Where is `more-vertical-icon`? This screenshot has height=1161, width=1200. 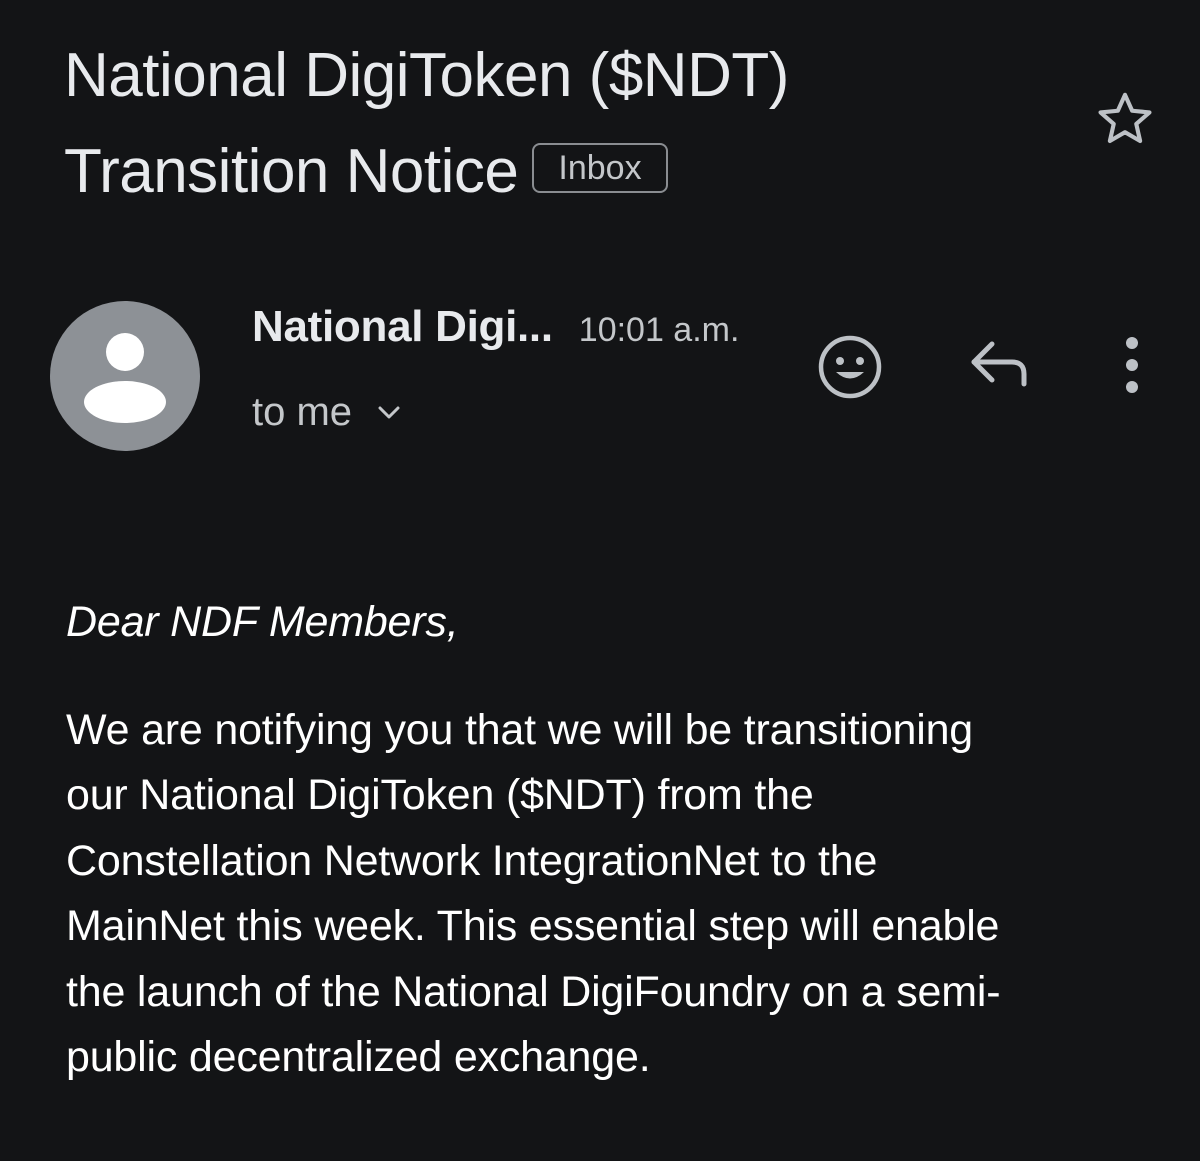
more-vertical-icon is located at coordinates (1132, 365).